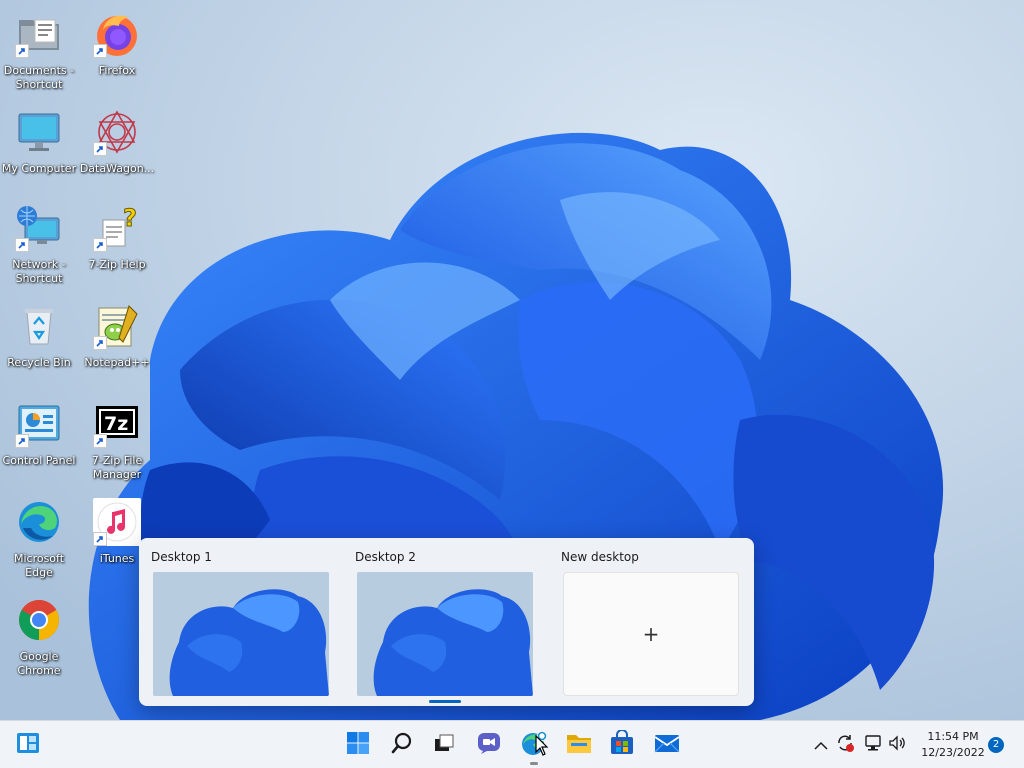 The width and height of the screenshot is (1024, 768). I want to click on widgets-icon, so click(28, 745).